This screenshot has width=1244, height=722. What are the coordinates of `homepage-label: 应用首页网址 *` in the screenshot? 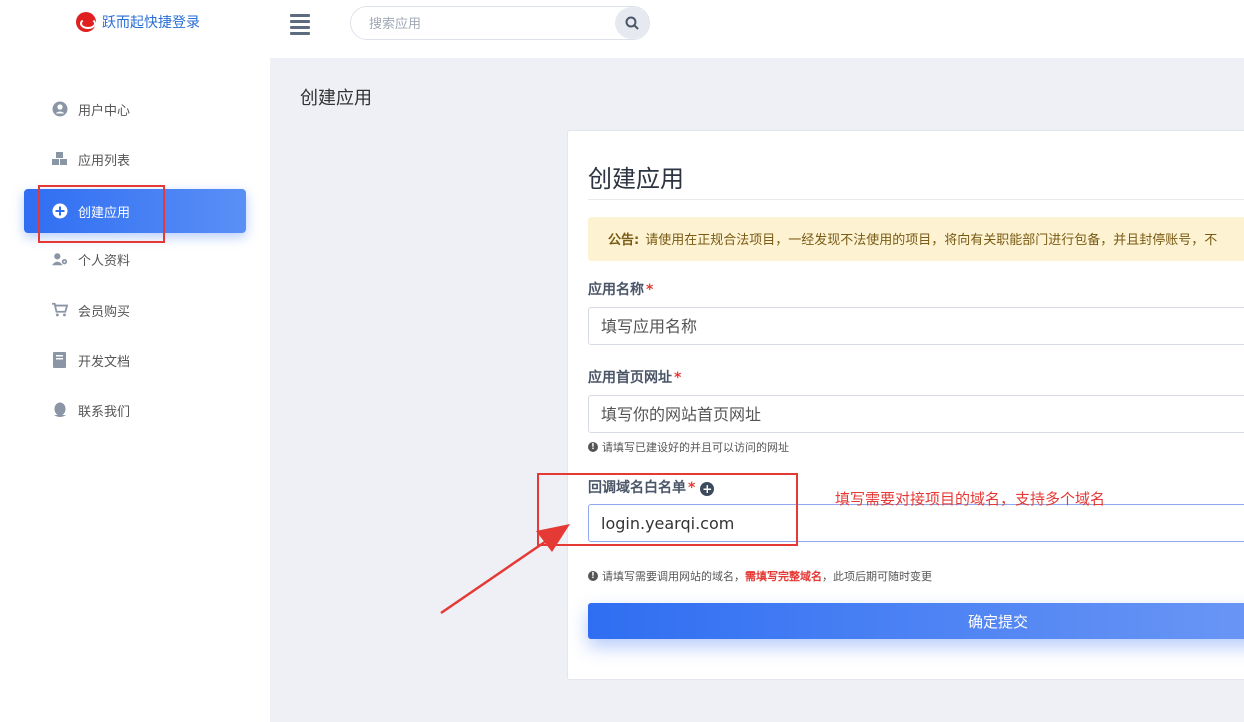 It's located at (635, 378).